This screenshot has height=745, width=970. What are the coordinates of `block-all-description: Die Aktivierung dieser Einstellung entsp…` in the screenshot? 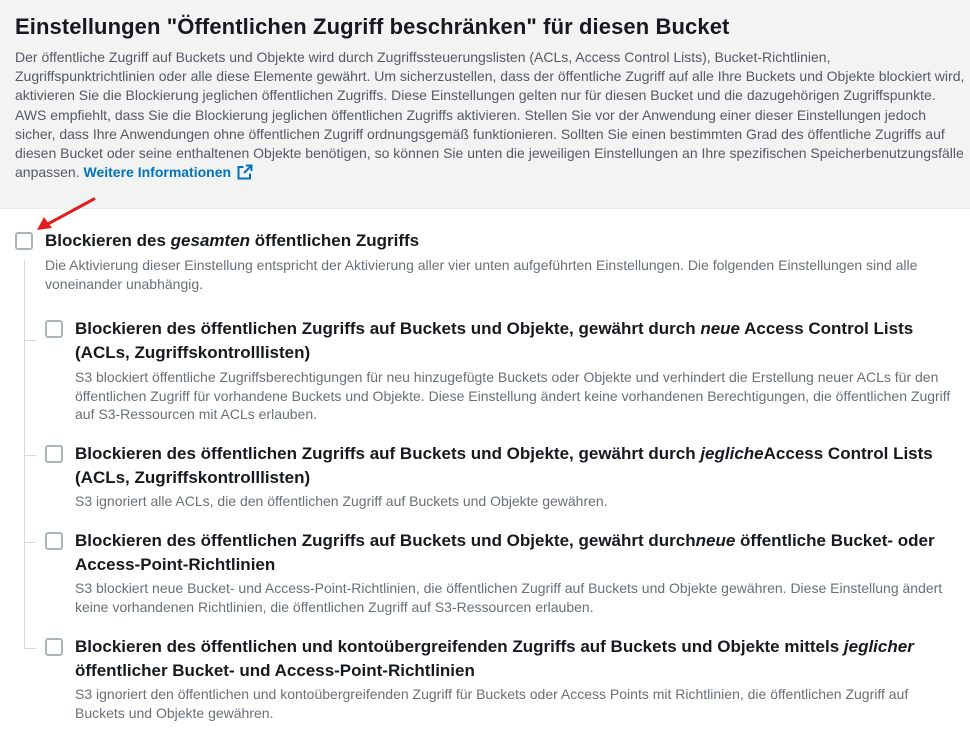 It's located at (481, 274).